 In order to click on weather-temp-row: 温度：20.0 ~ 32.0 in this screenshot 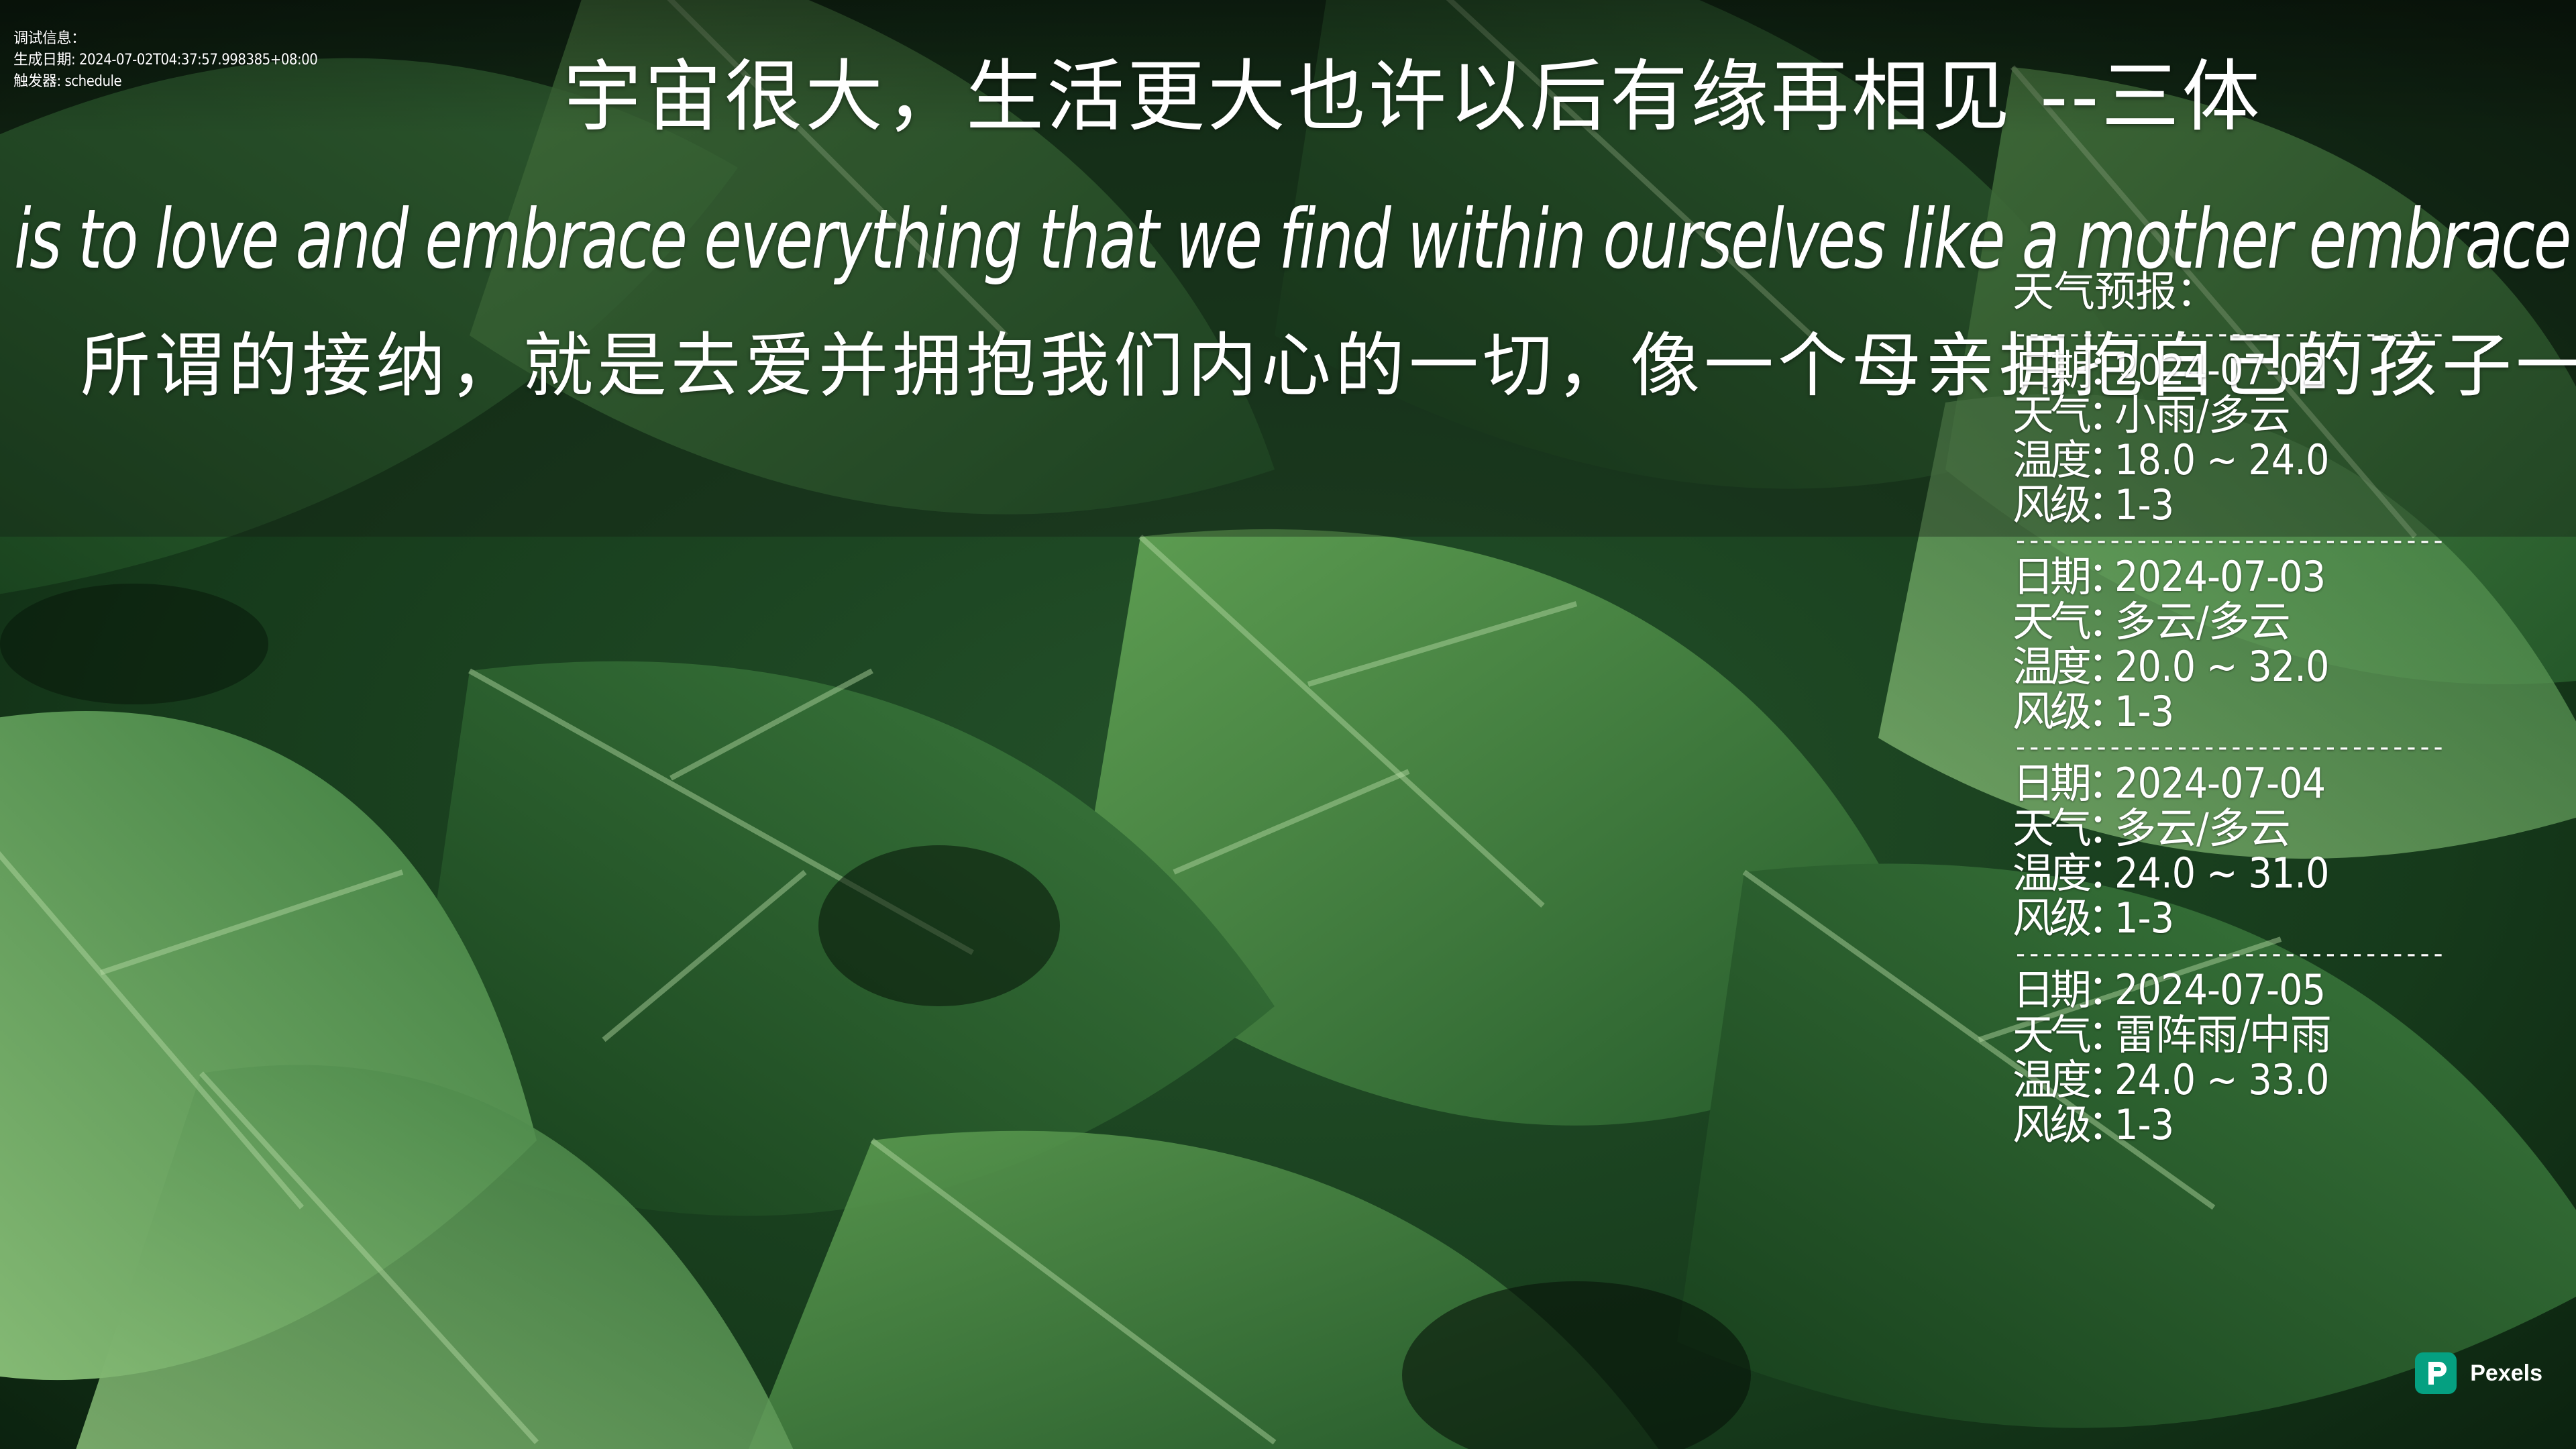, I will do `click(2227, 666)`.